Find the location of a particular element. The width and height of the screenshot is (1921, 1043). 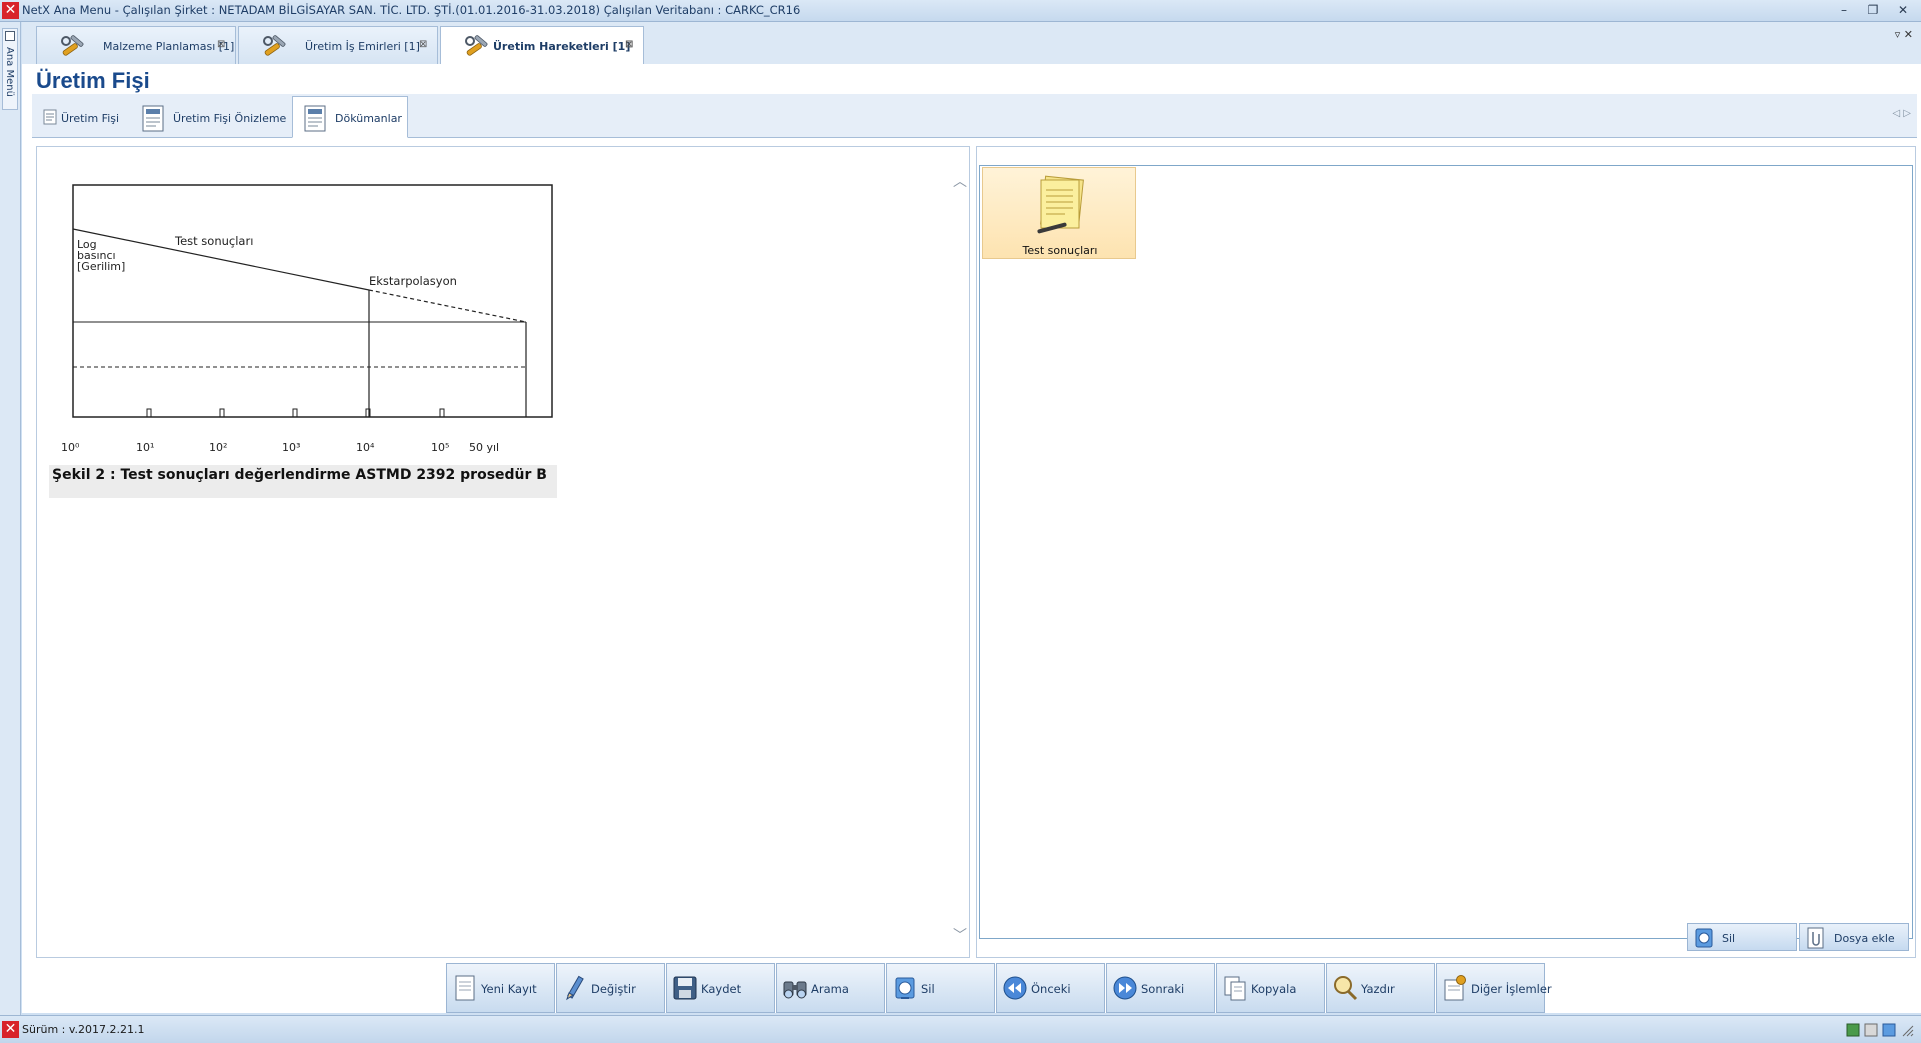

x-tick-label: 10⁰ is located at coordinates (70, 447).